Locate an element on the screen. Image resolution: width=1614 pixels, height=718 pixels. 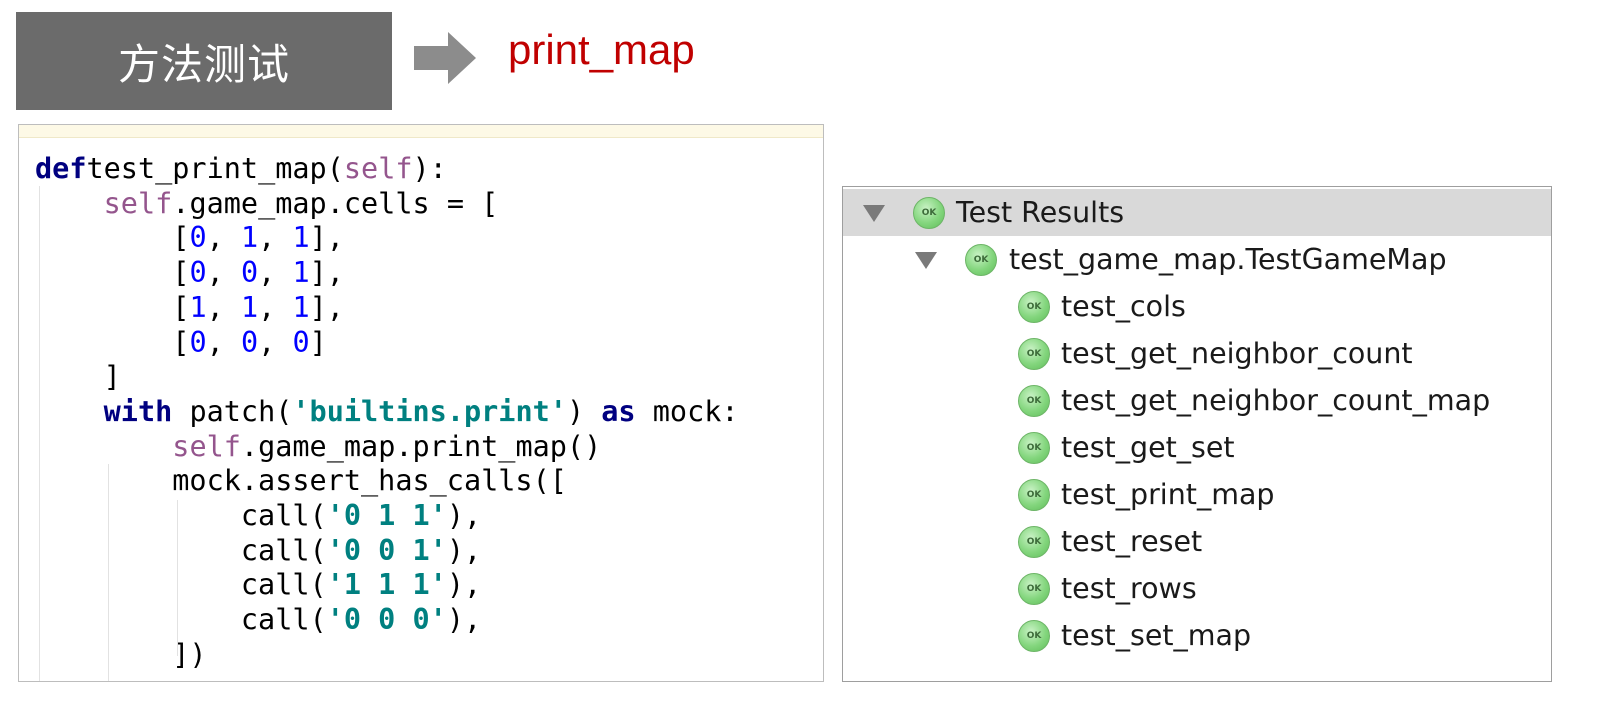
method-name: print_map is located at coordinates (601, 49).